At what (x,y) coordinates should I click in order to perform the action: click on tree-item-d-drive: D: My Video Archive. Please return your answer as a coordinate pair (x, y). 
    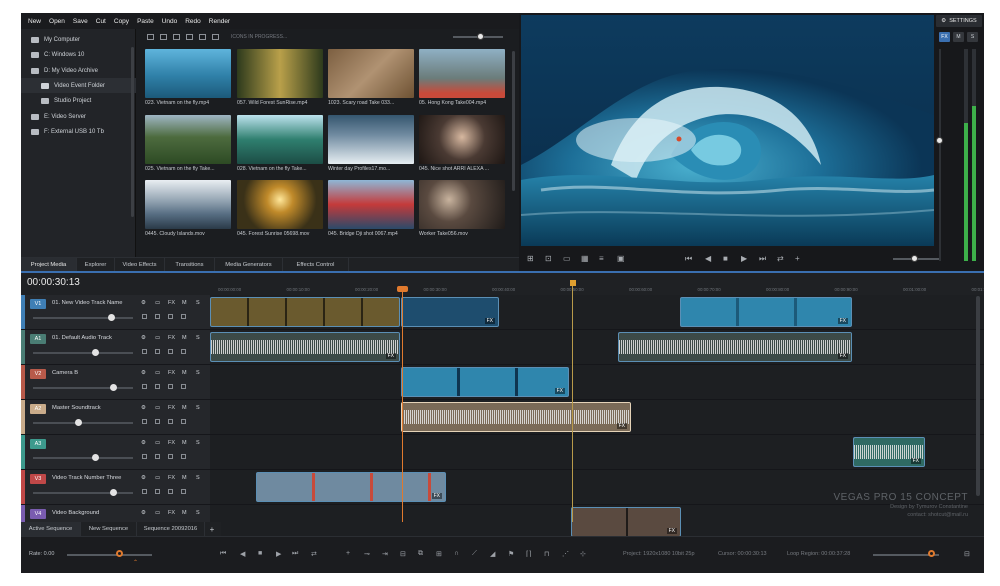
    Looking at the image, I should click on (78, 70).